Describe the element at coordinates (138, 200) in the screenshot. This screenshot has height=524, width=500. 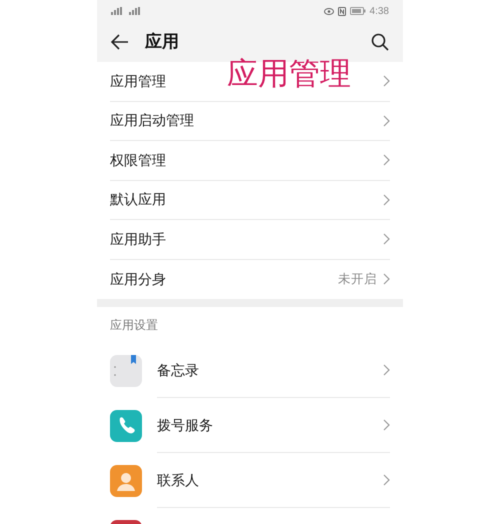
I see `item-label: 默认应用` at that location.